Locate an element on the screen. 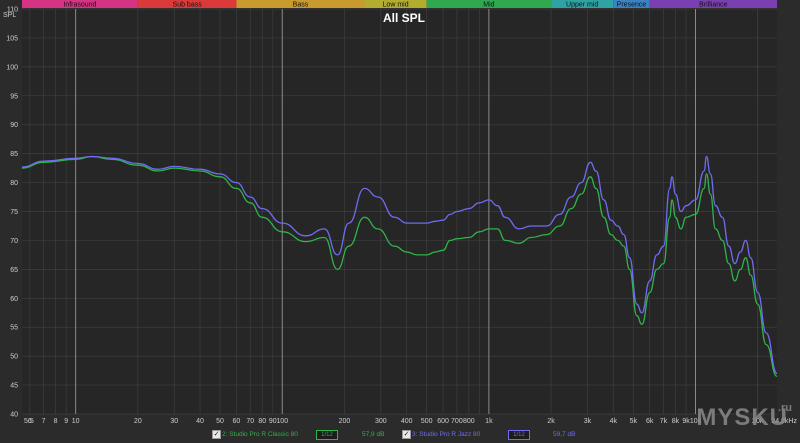  series-1-smoothing: 1/12 is located at coordinates (327, 435).